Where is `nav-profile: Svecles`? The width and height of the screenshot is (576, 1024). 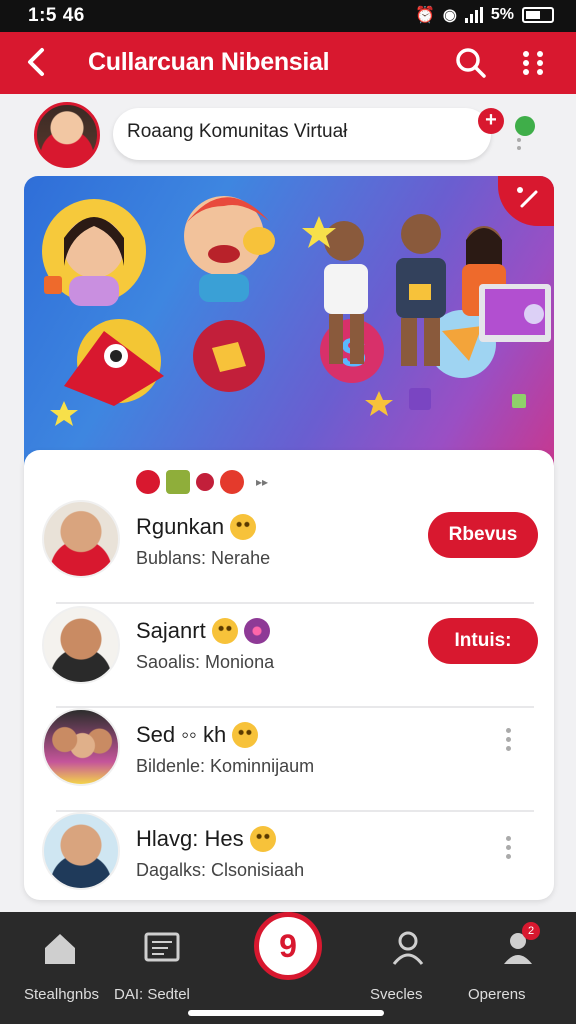 nav-profile: Svecles is located at coordinates (411, 962).